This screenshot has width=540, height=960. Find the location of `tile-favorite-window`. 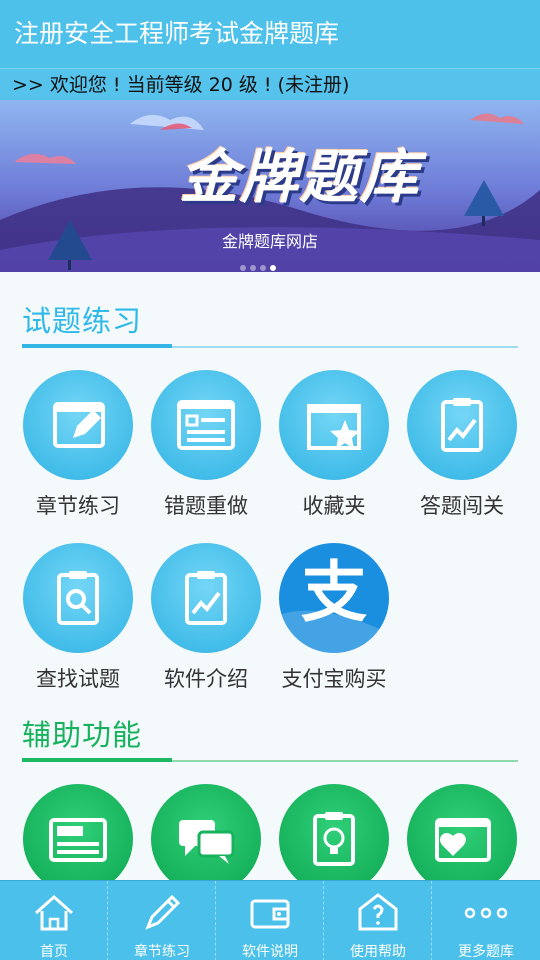

tile-favorite-window is located at coordinates (462, 839).